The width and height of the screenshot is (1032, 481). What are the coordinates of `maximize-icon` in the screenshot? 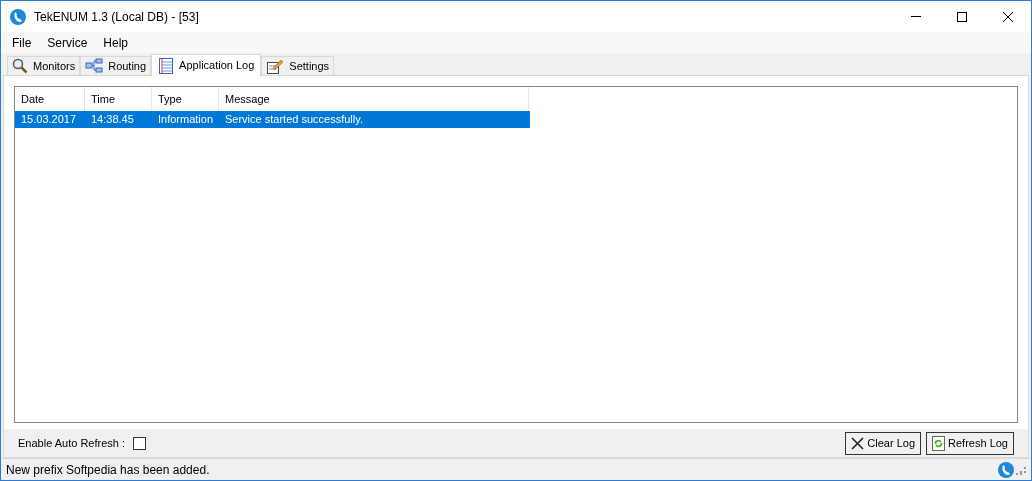 It's located at (962, 16).